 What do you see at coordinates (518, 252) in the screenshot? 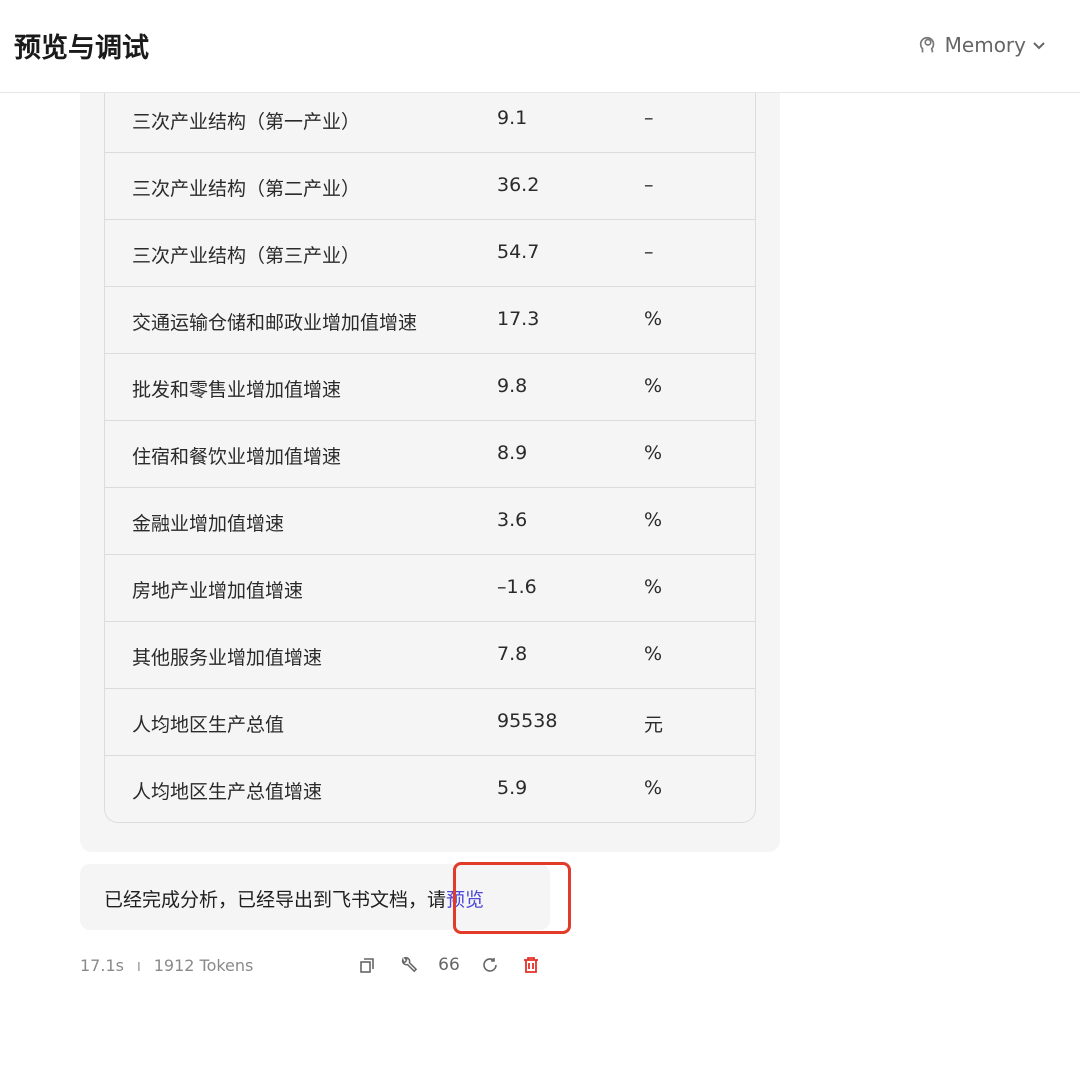
I see `row-value: 54.7` at bounding box center [518, 252].